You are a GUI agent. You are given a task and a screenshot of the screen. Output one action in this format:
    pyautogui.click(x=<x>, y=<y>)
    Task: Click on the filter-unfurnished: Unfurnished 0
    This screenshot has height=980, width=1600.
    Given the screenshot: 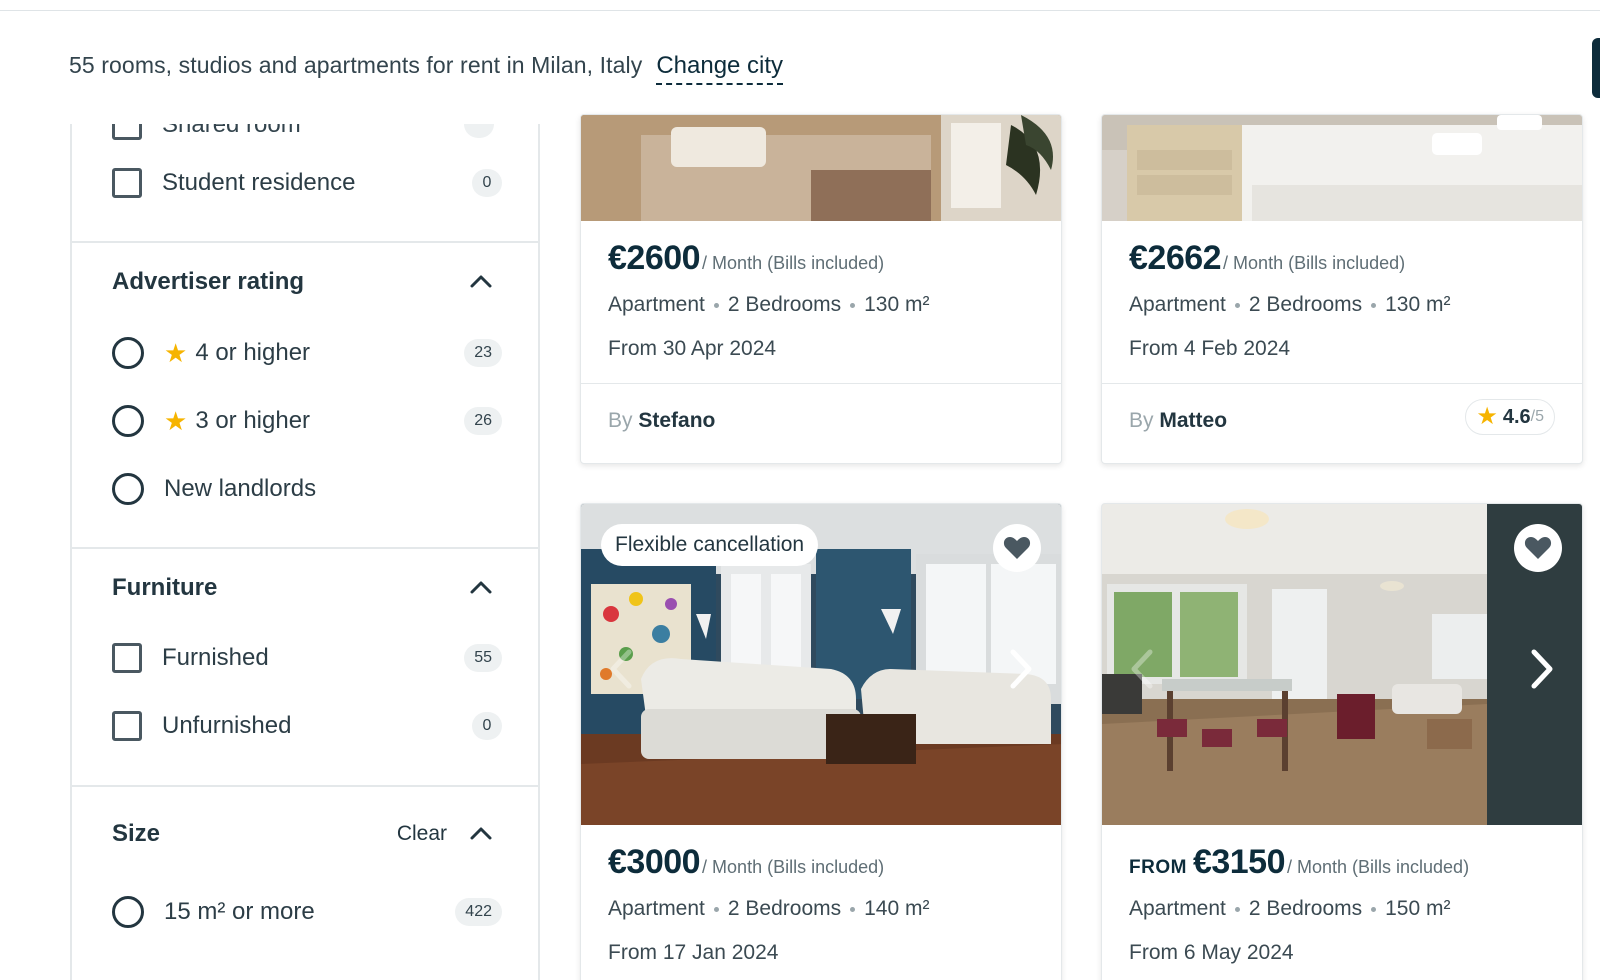 What is the action you would take?
    pyautogui.click(x=307, y=726)
    